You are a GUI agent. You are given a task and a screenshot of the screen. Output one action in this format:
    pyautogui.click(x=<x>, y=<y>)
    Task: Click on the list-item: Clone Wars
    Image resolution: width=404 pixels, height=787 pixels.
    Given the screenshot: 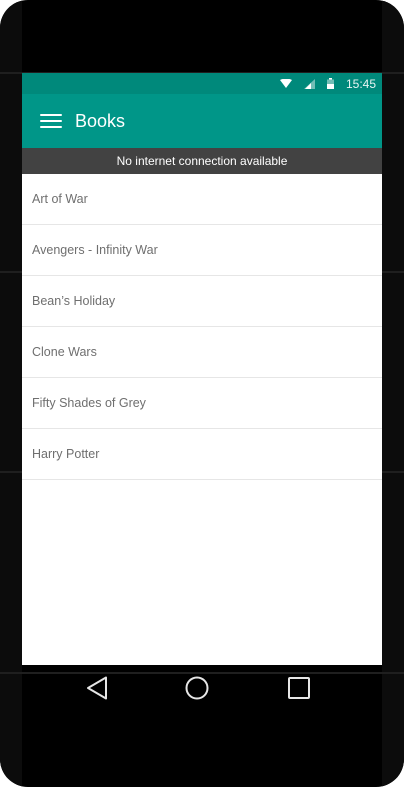 What is the action you would take?
    pyautogui.click(x=202, y=352)
    